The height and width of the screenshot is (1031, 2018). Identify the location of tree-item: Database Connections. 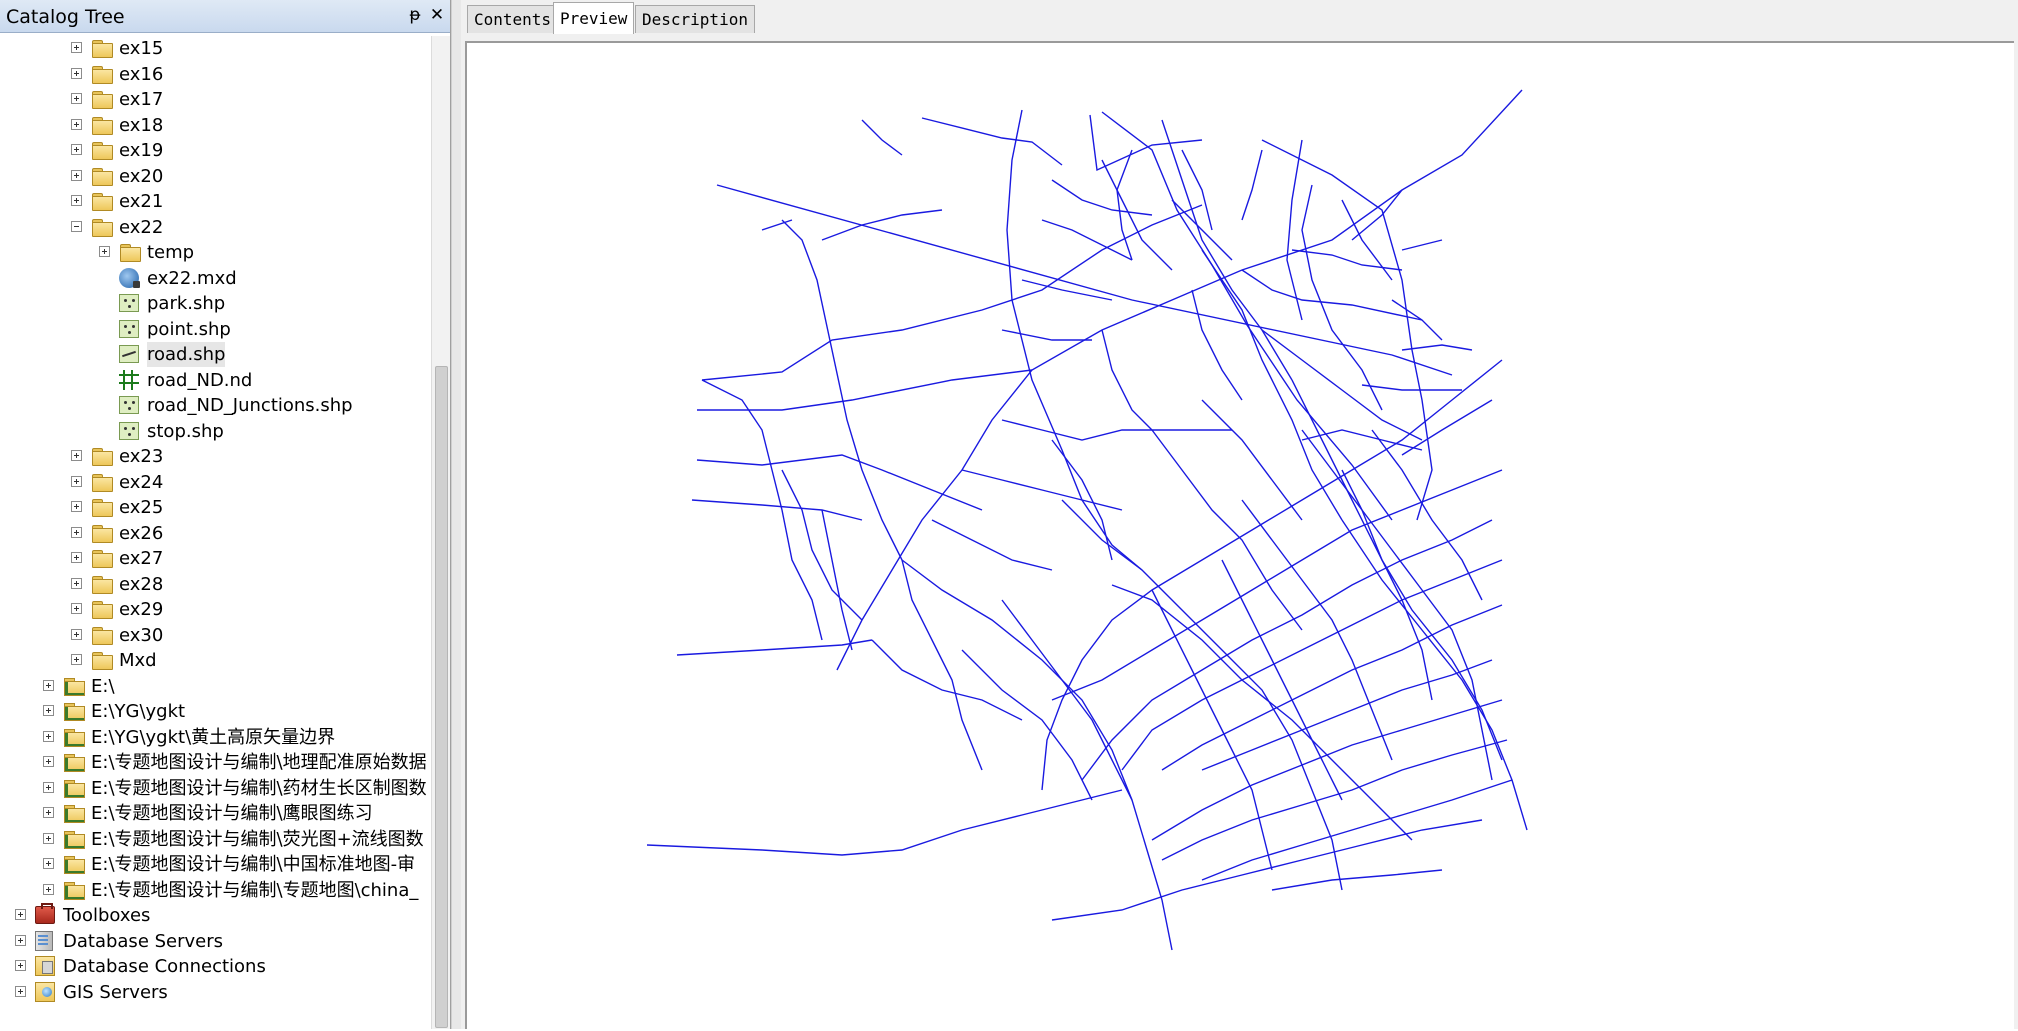
(215, 966).